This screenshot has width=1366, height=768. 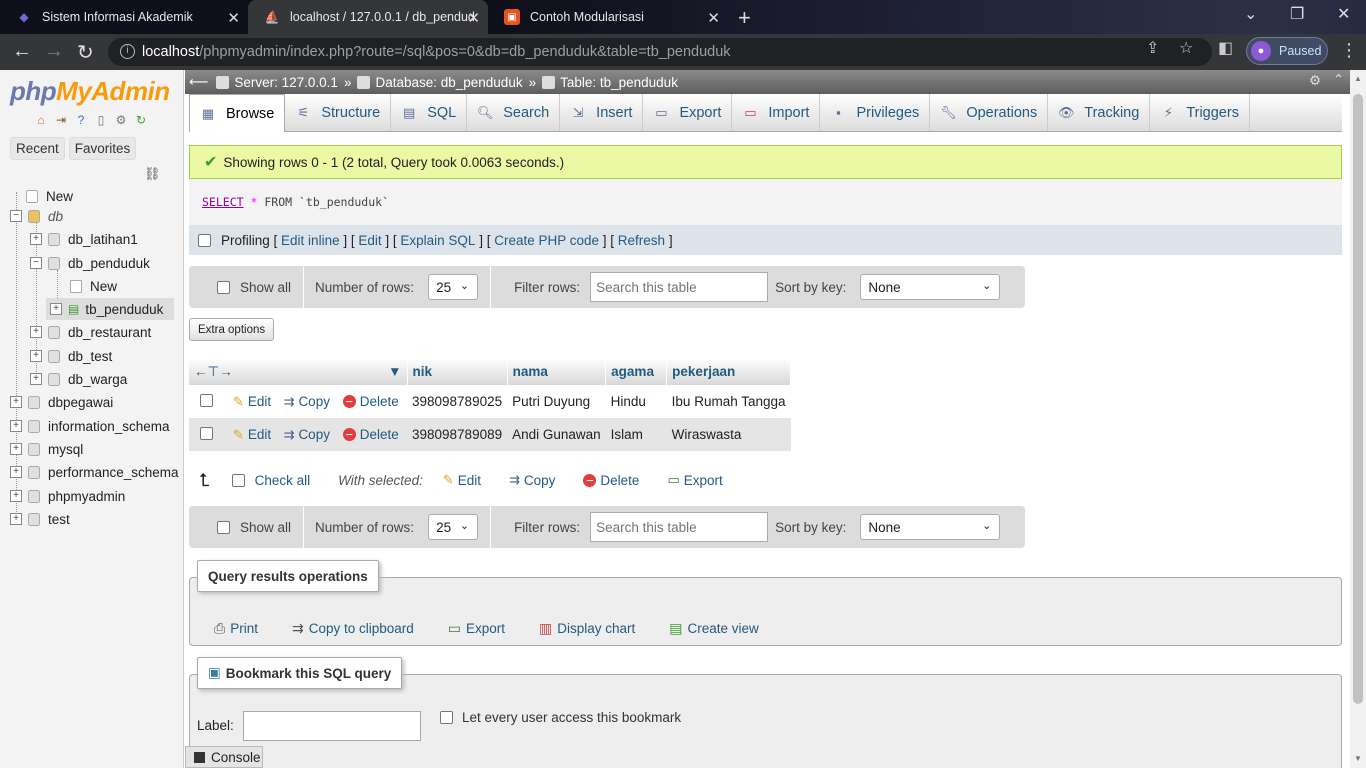 I want to click on close-window-icon: ✕, so click(x=1343, y=14).